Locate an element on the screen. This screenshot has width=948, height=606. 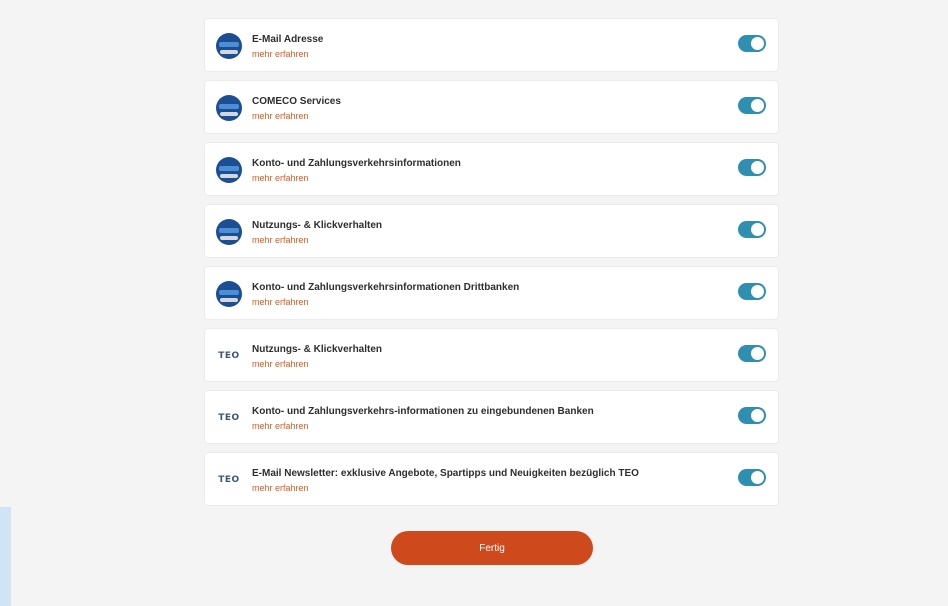
consent-title: COMECO Services is located at coordinates (296, 101).